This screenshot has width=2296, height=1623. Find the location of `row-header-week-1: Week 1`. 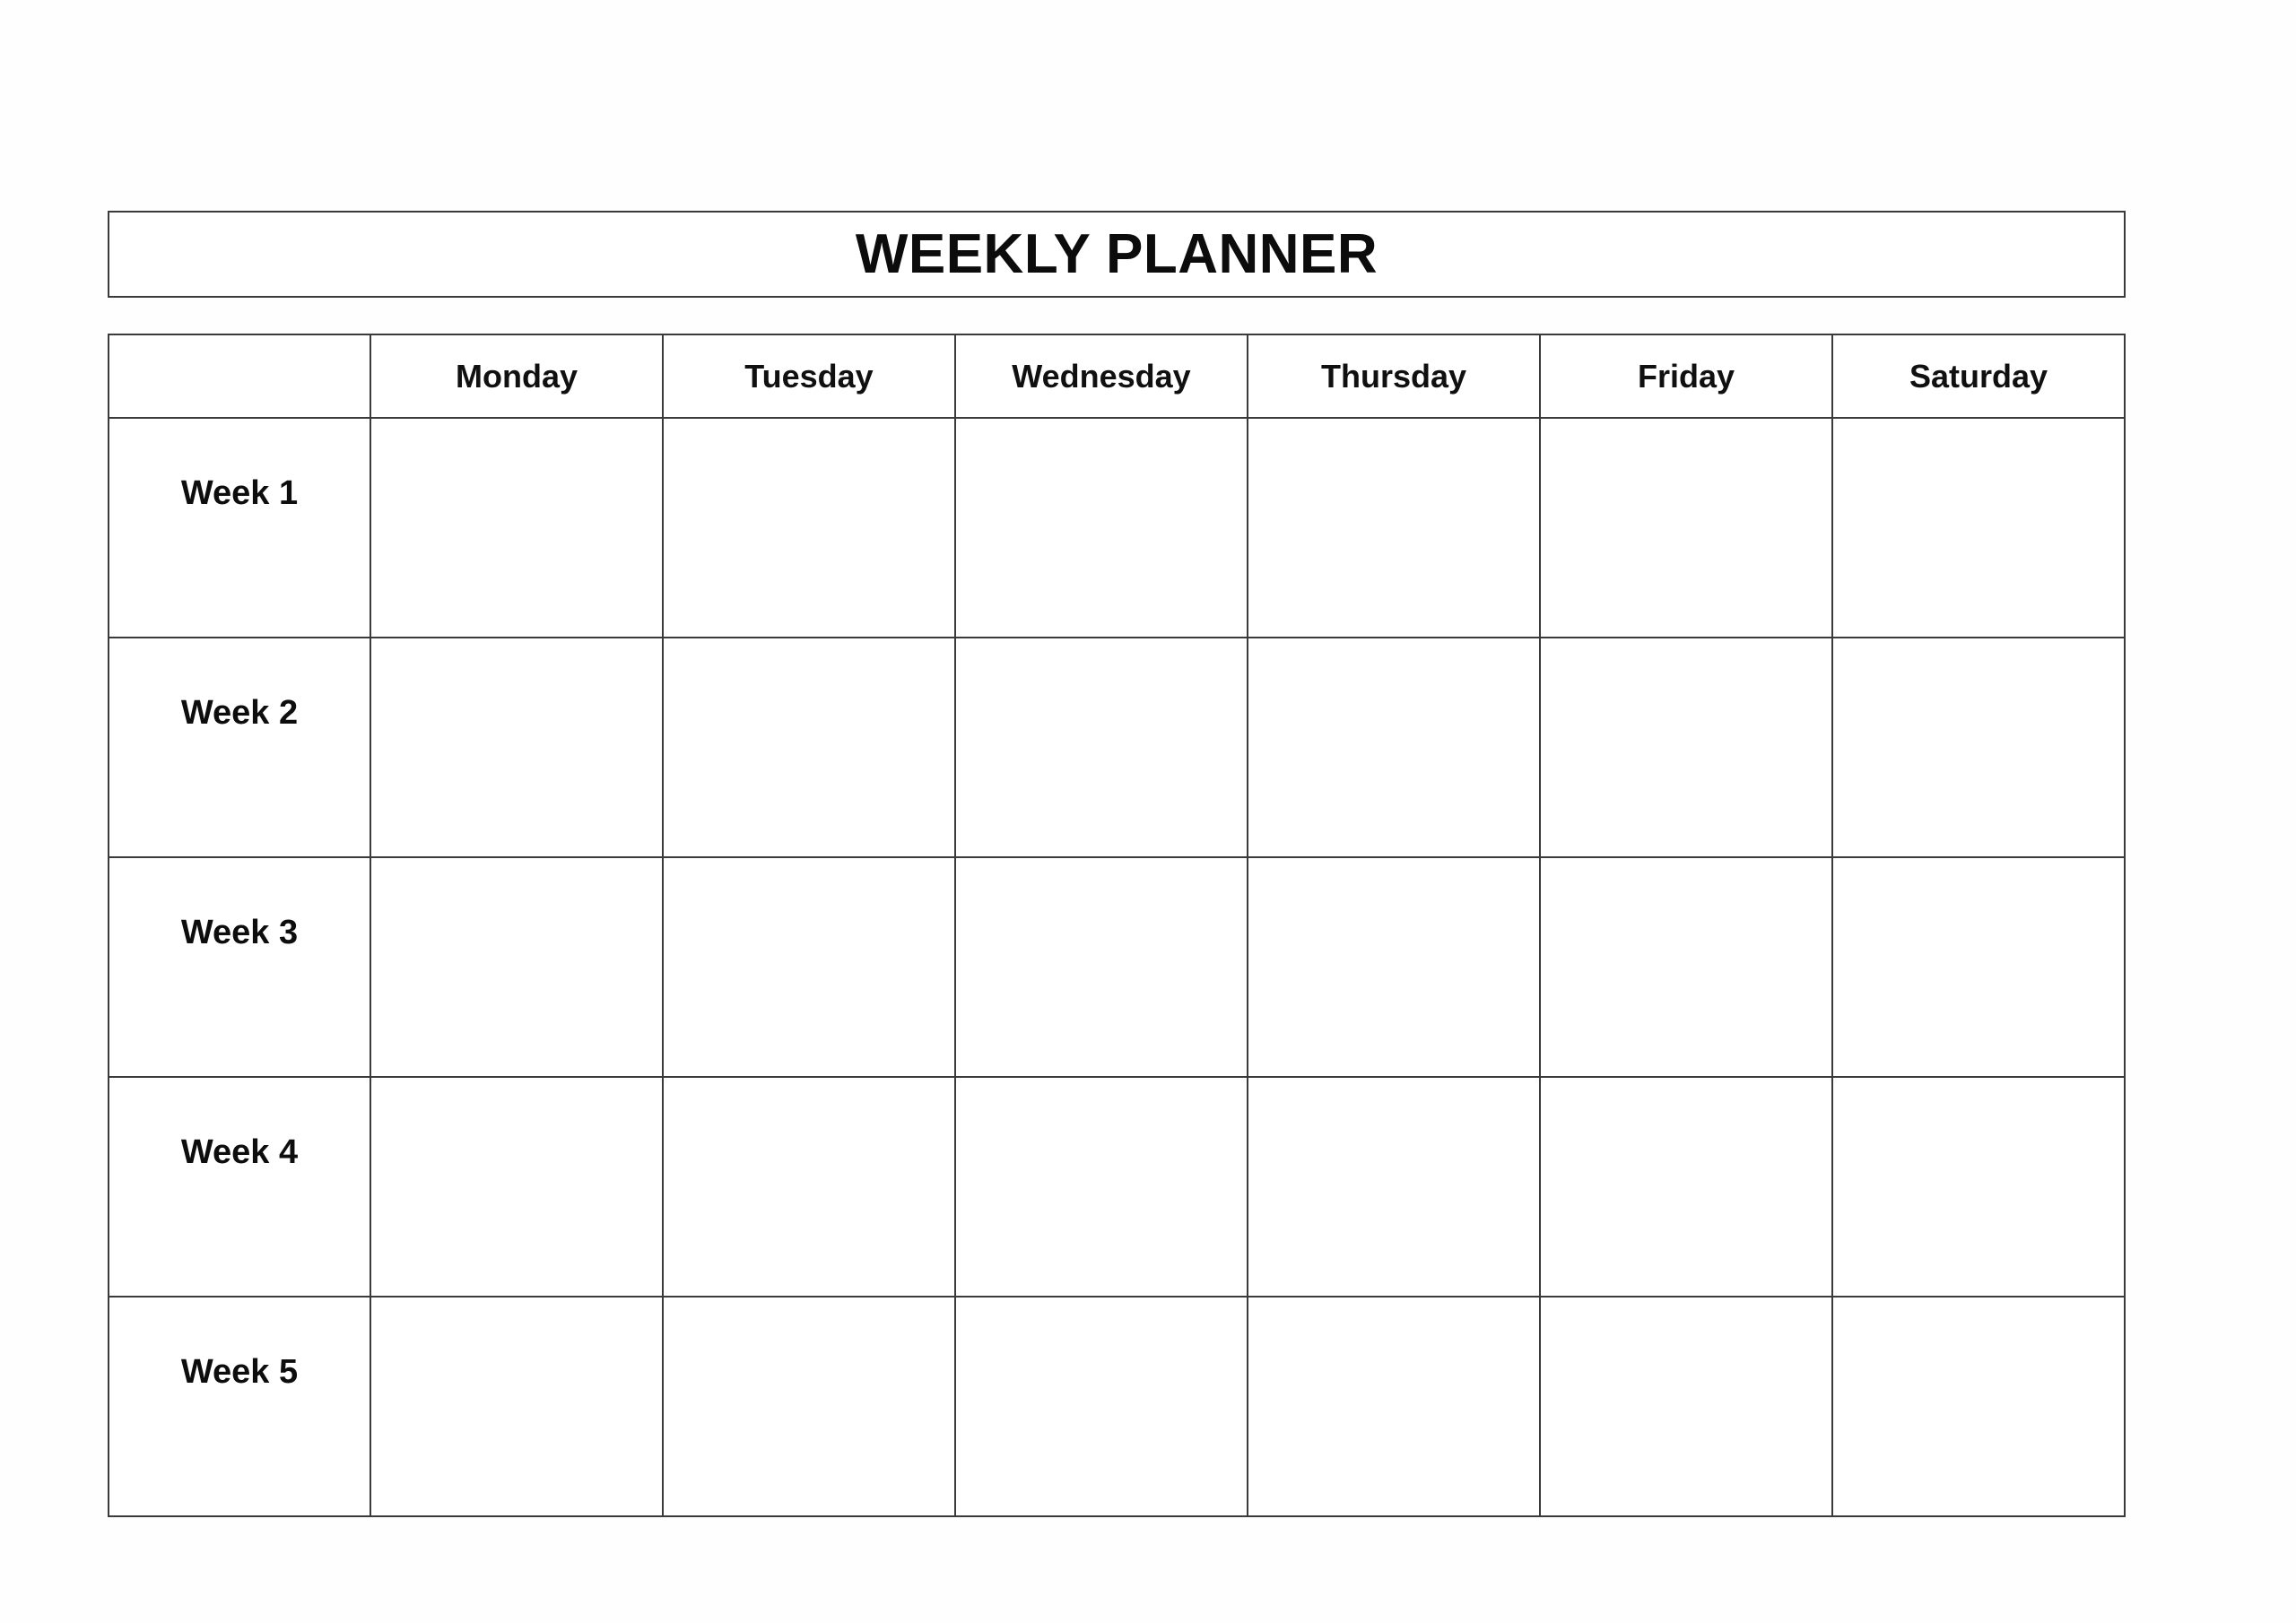

row-header-week-1: Week 1 is located at coordinates (239, 527).